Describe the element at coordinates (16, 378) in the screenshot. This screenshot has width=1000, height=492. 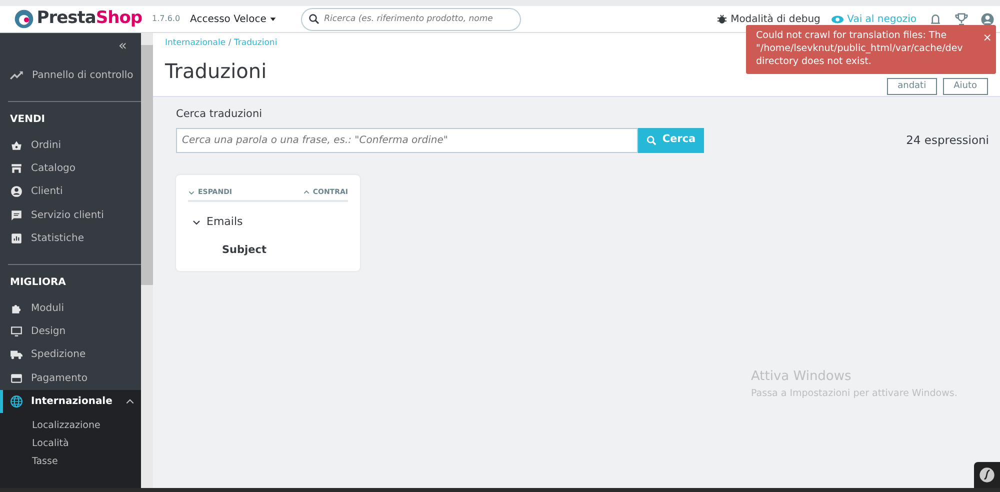
I see `credit-card-icon` at that location.